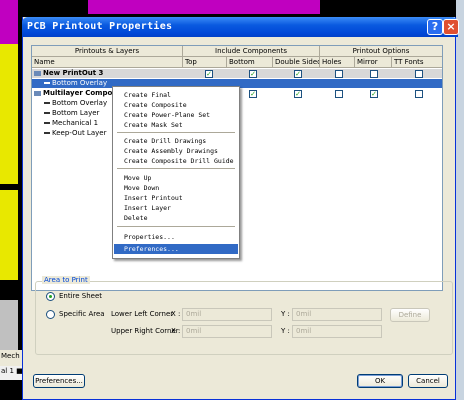  Describe the element at coordinates (176, 95) in the screenshot. I see `menu-item-create-final: Create Final` at that location.